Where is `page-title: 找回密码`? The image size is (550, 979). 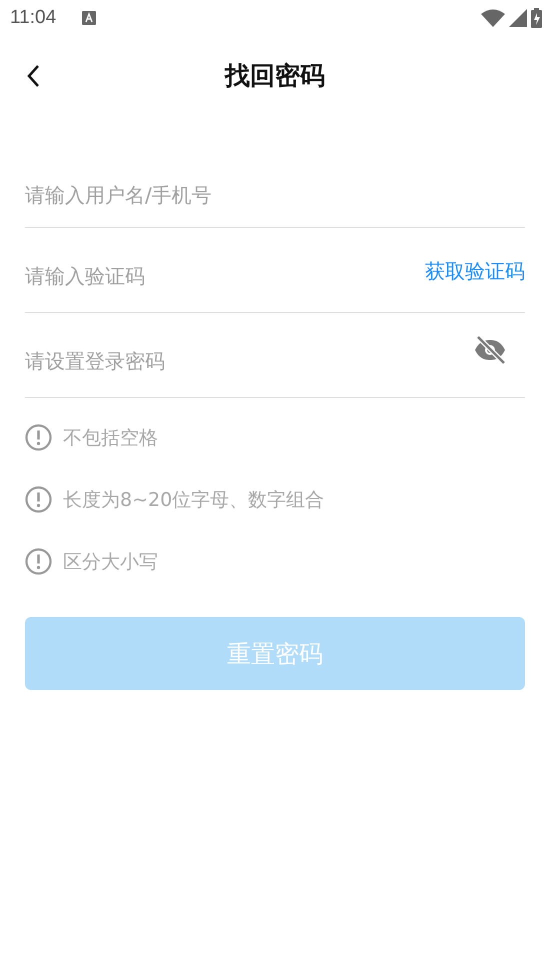
page-title: 找回密码 is located at coordinates (275, 76).